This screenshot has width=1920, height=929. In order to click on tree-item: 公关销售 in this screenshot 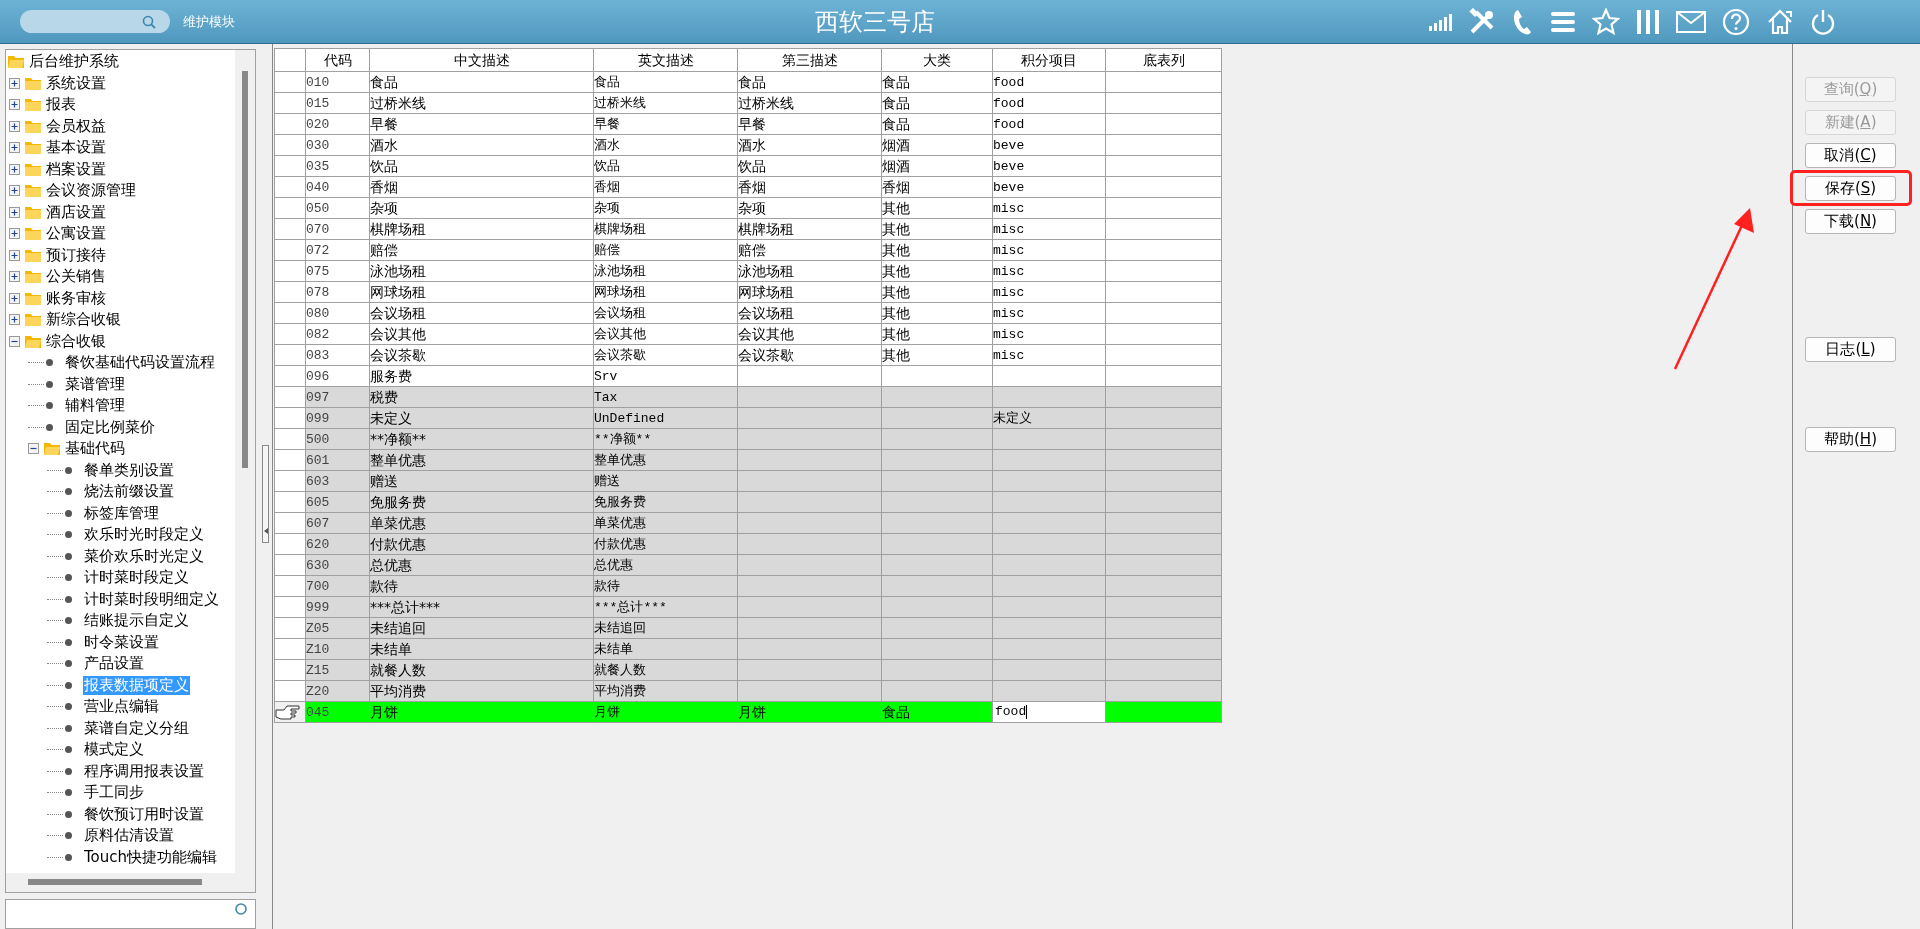, I will do `click(76, 277)`.